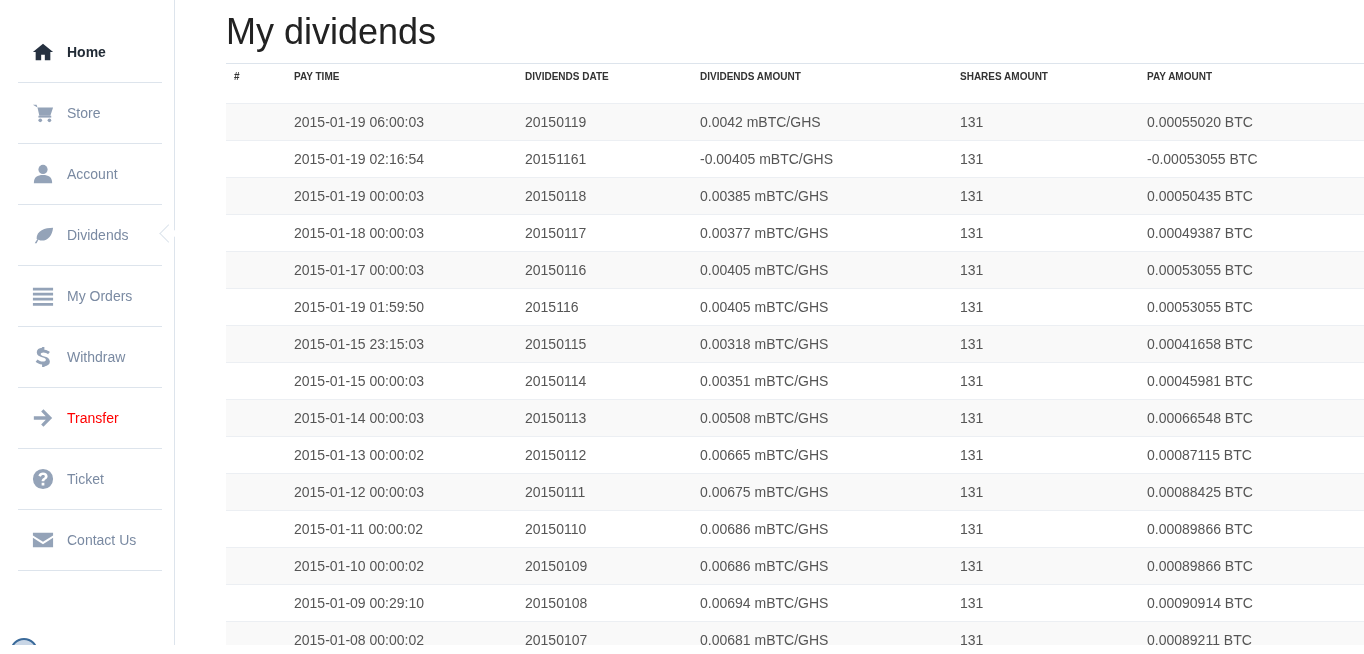 Image resolution: width=1364 pixels, height=654 pixels. What do you see at coordinates (556, 233) in the screenshot?
I see `table-cell: 20150117` at bounding box center [556, 233].